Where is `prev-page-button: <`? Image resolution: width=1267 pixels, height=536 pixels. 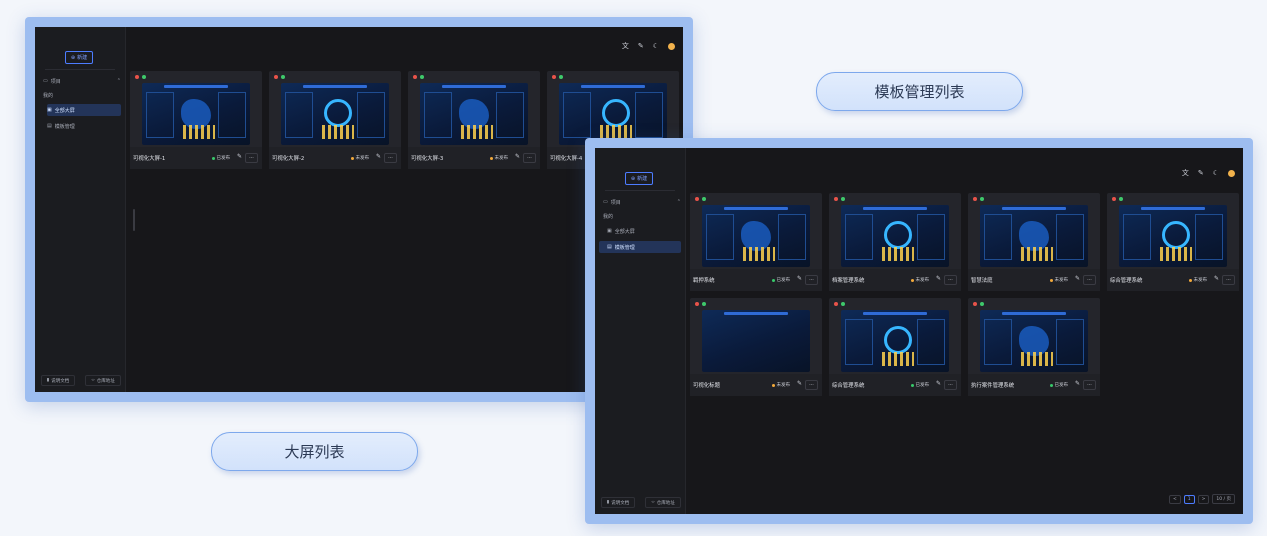 prev-page-button: < is located at coordinates (1174, 499).